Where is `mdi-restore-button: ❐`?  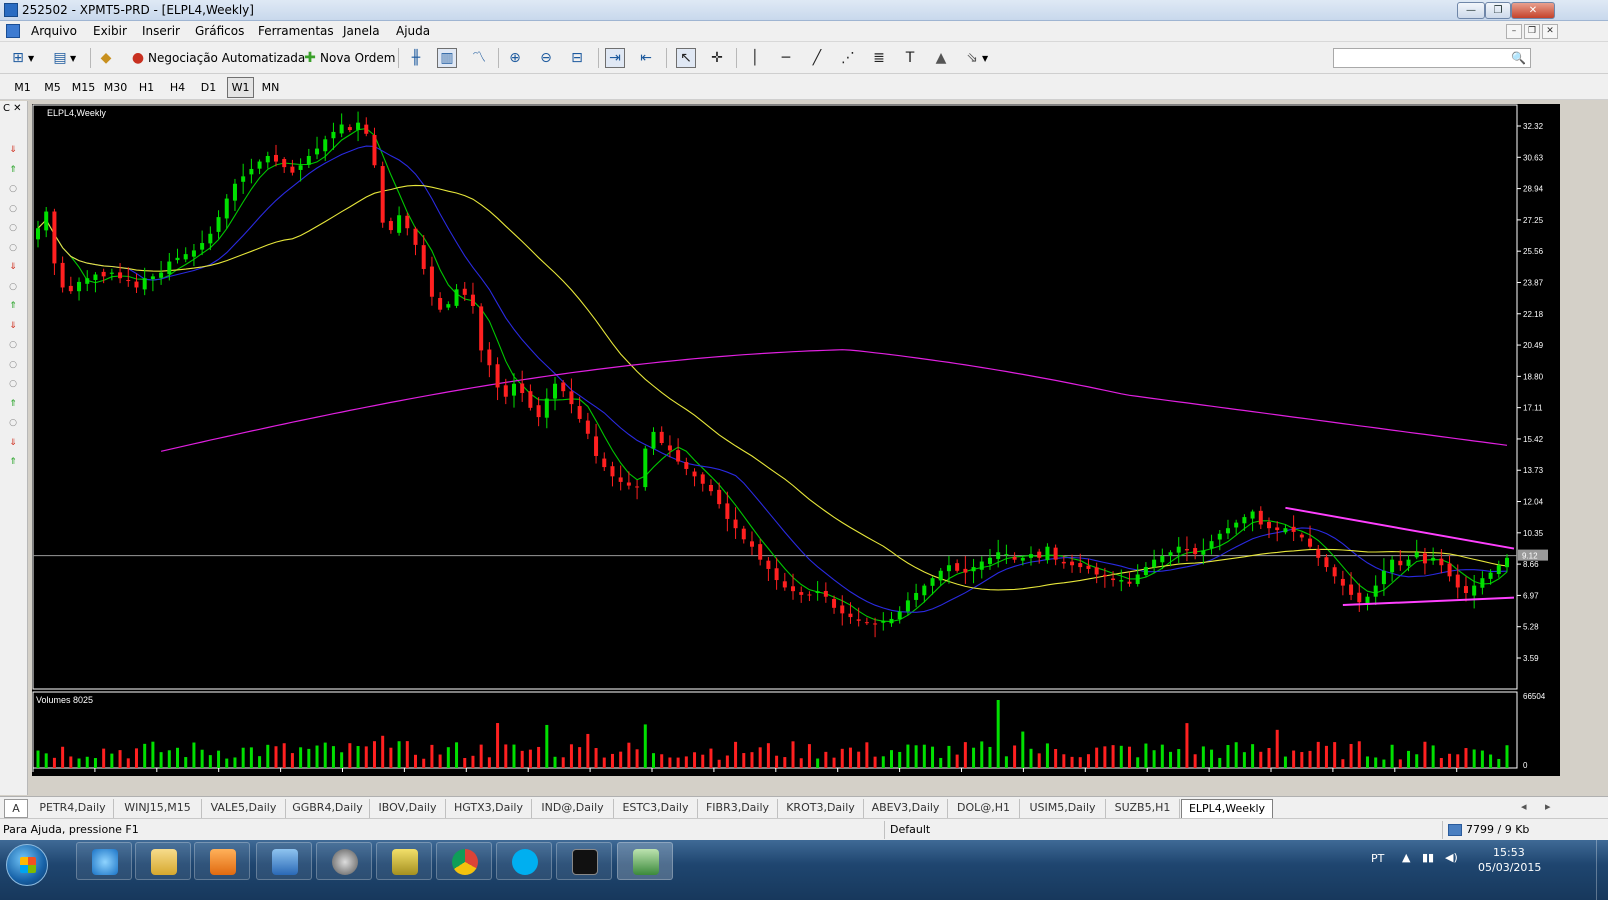 mdi-restore-button: ❐ is located at coordinates (1532, 31).